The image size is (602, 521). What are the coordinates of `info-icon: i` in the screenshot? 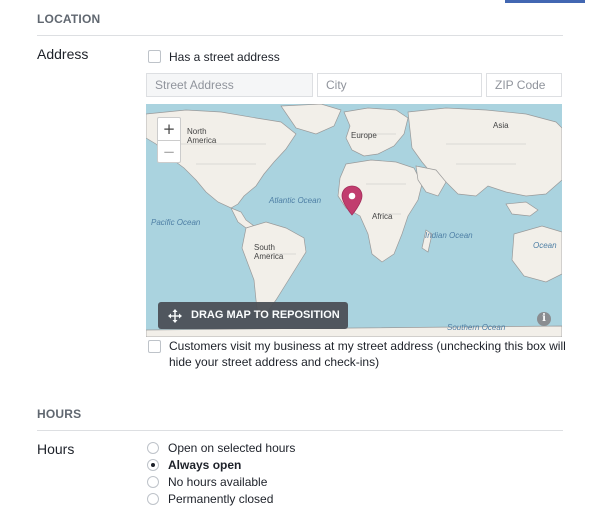 It's located at (544, 319).